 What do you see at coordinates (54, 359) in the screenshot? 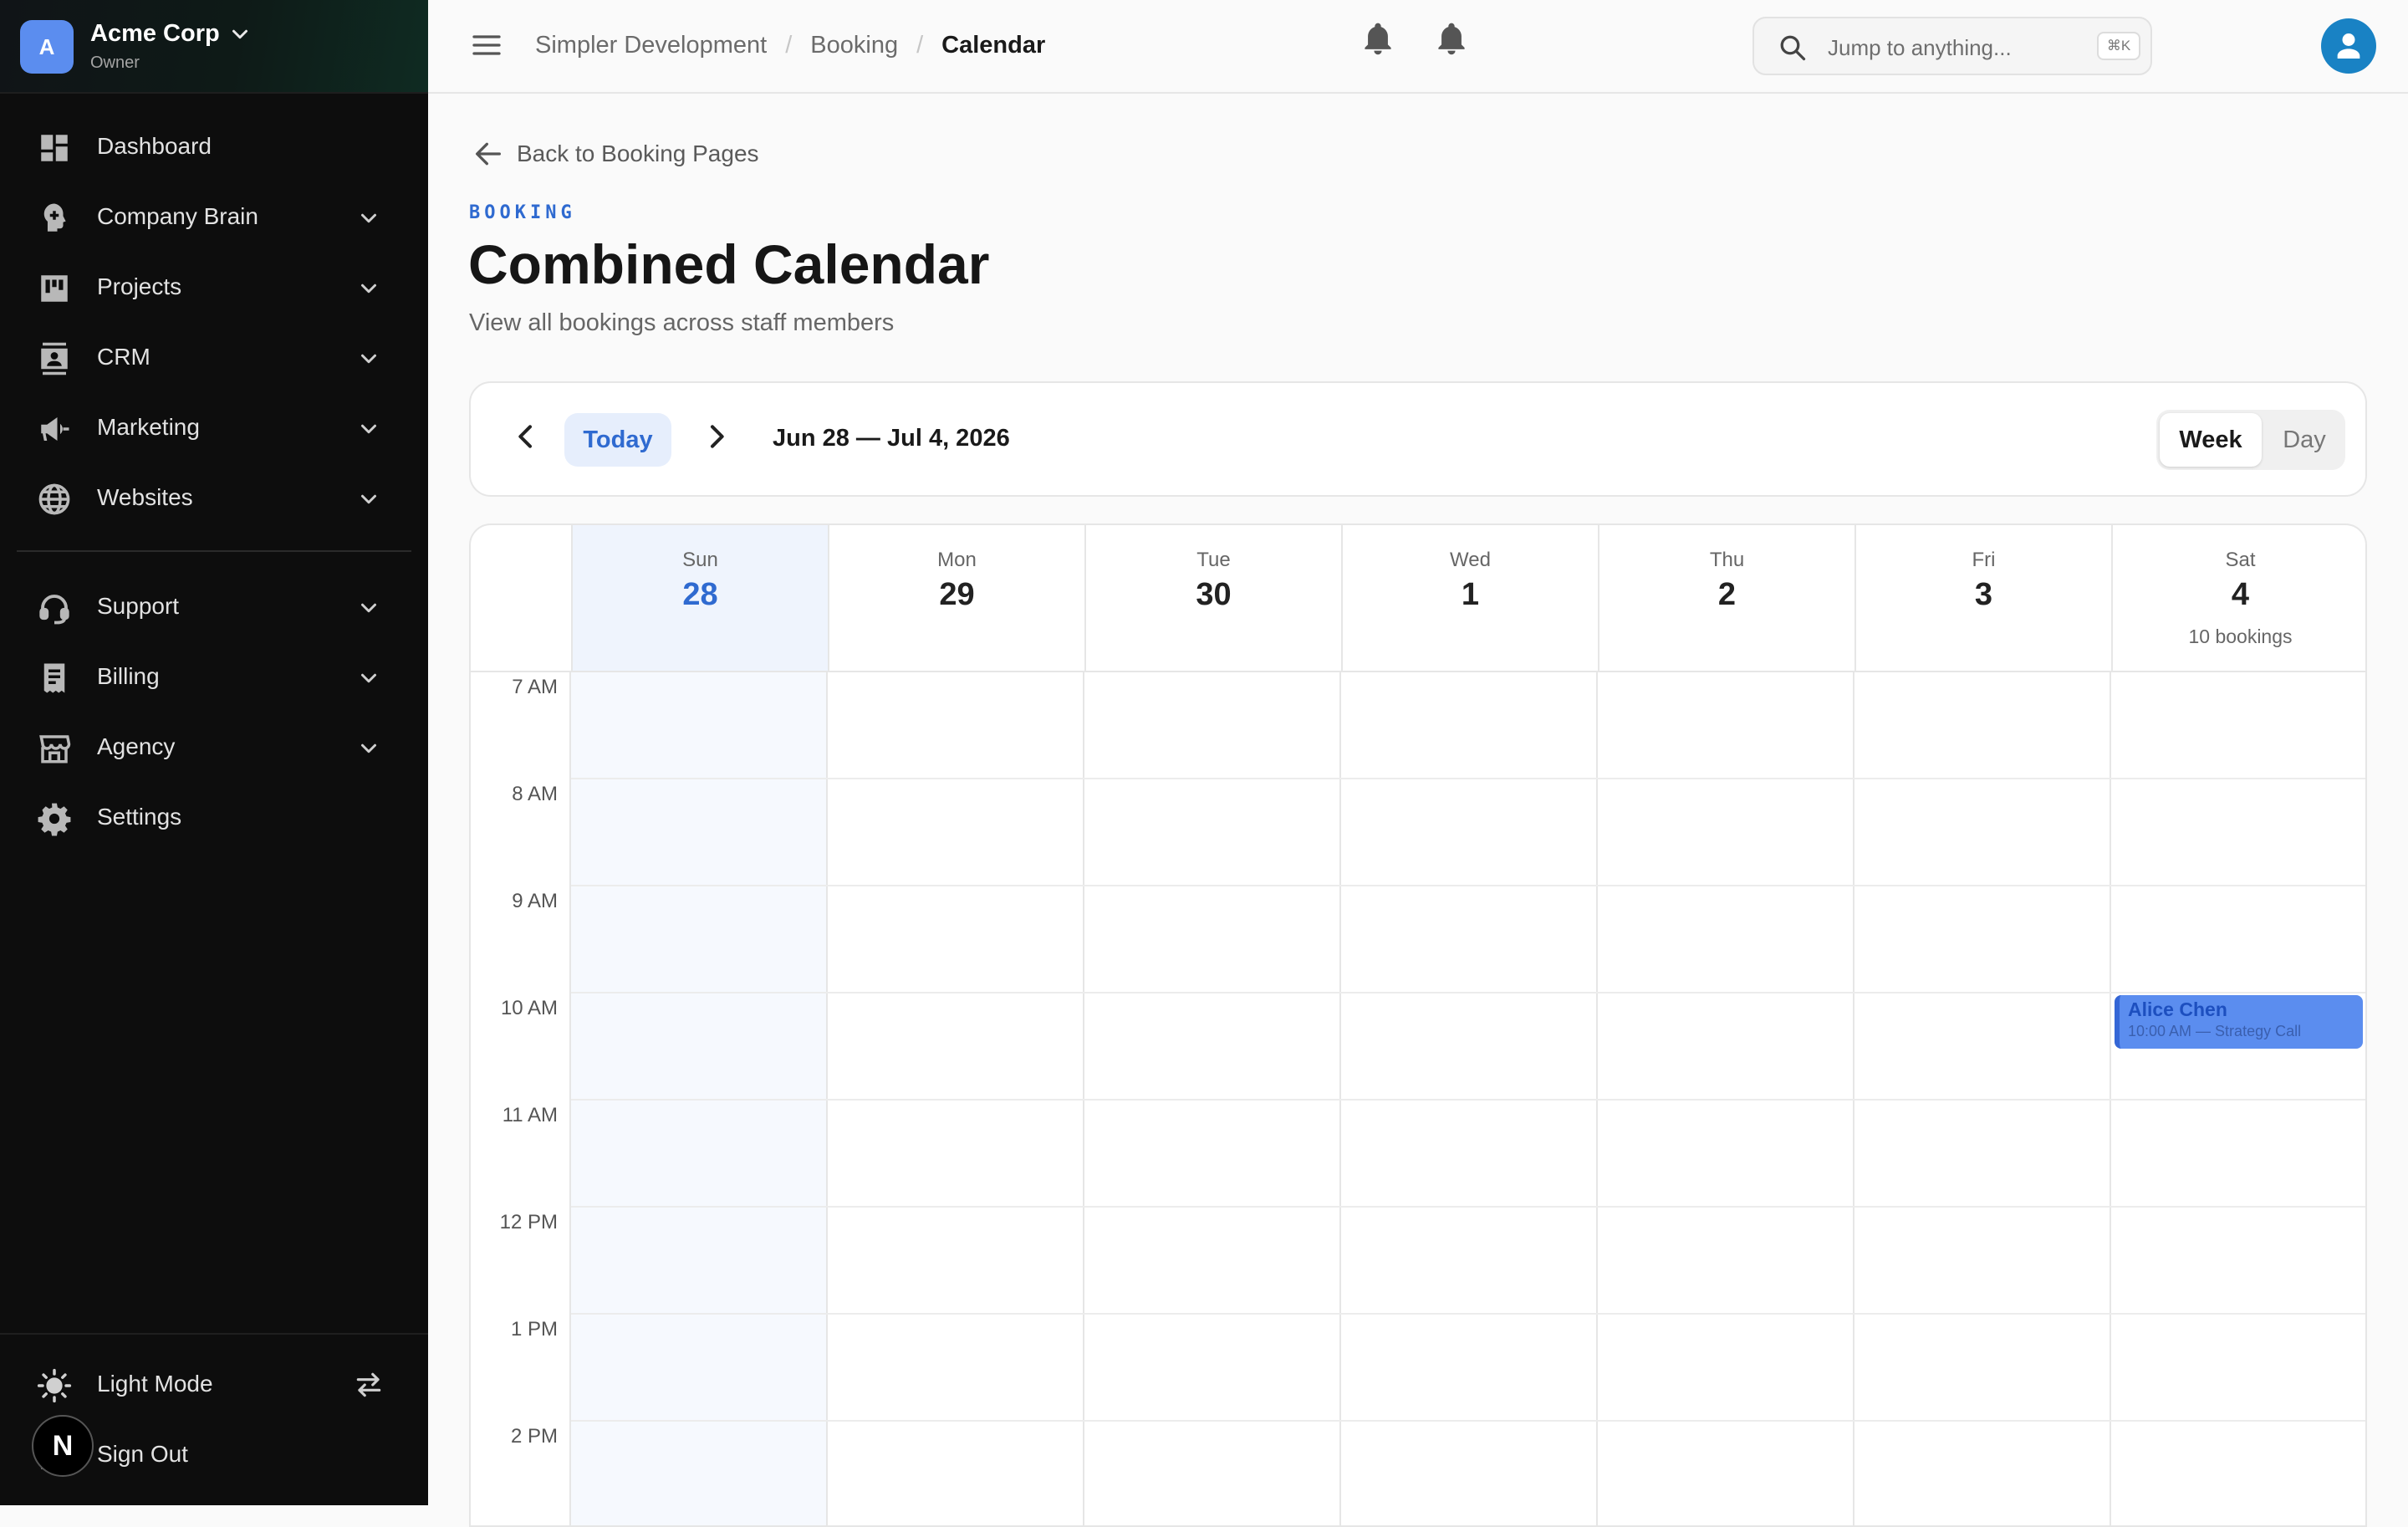
I see `contacts-icon` at bounding box center [54, 359].